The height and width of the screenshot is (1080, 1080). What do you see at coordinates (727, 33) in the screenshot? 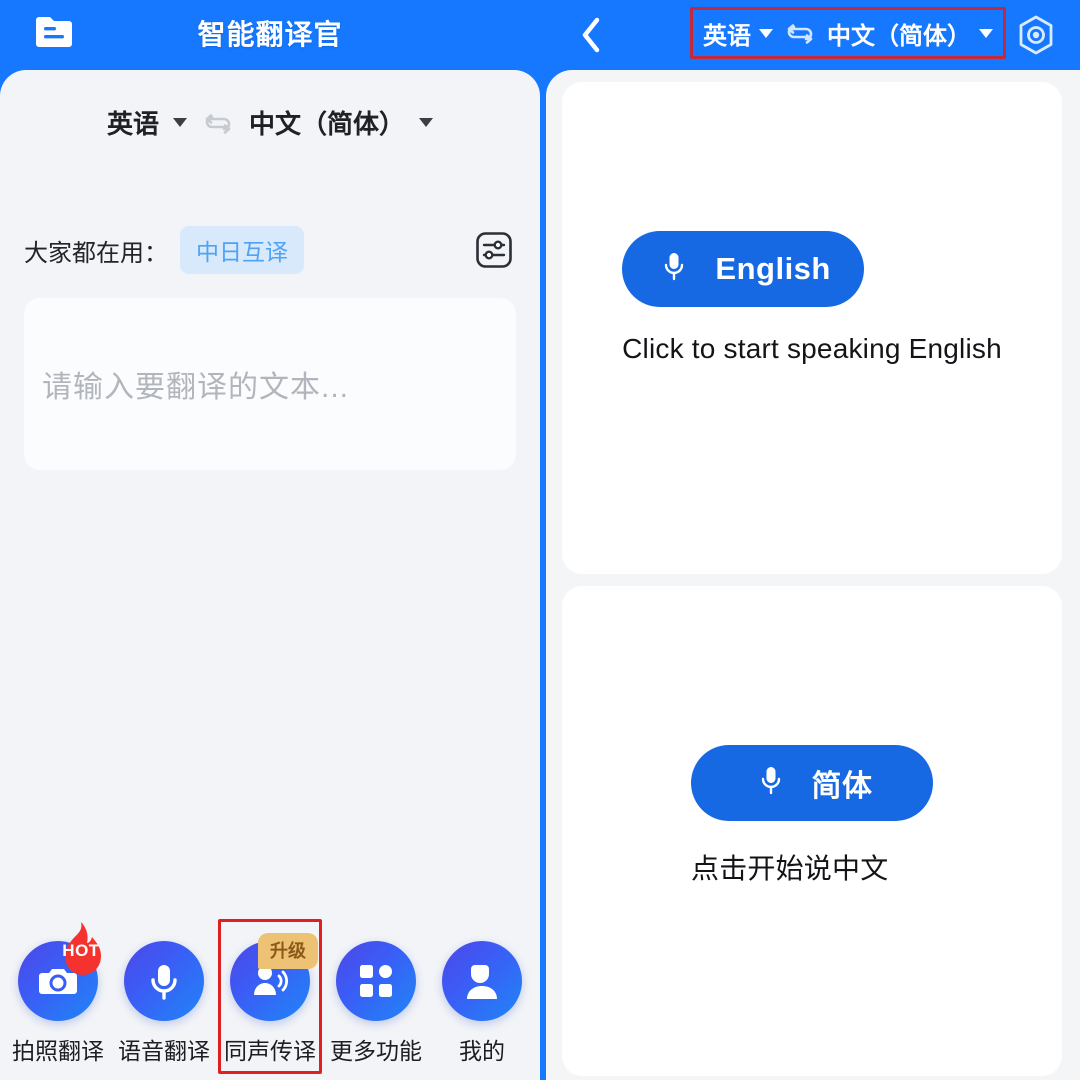
I see `header-source-language: 英语` at bounding box center [727, 33].